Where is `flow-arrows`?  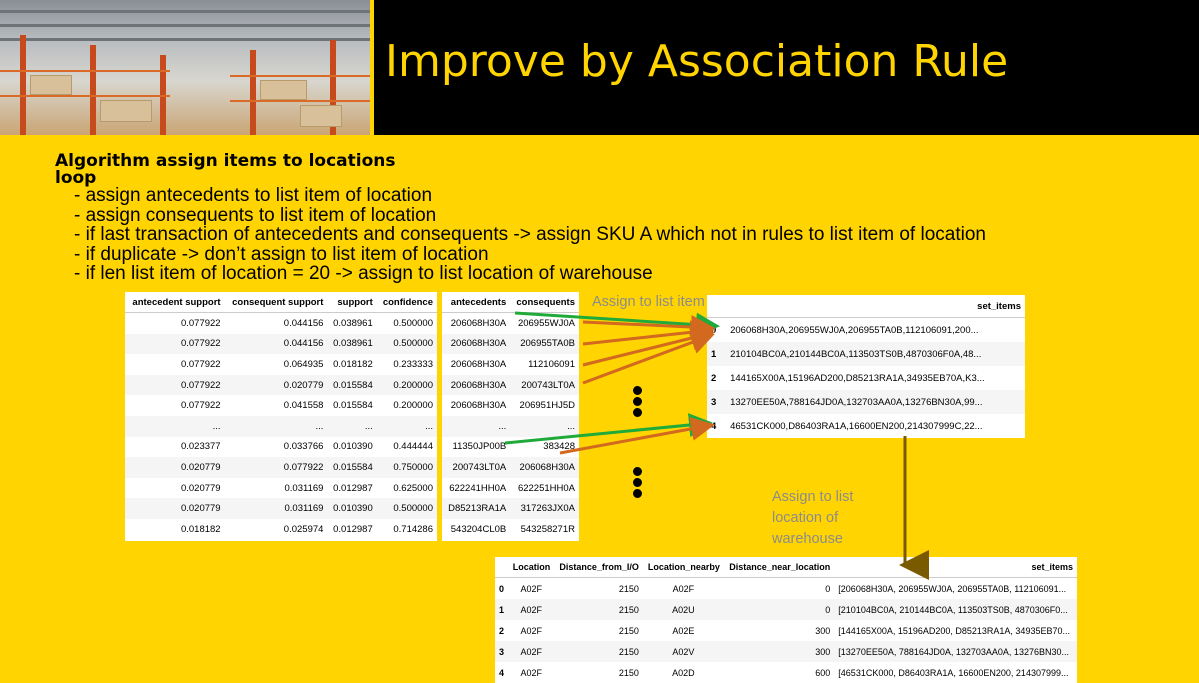
flow-arrows is located at coordinates (716, 445).